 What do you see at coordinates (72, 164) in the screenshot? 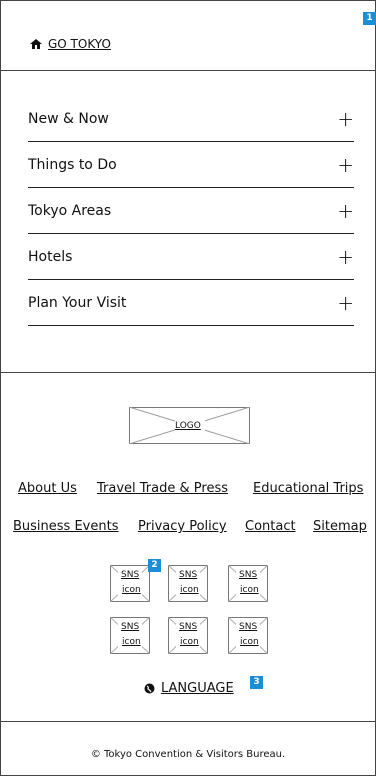
I see `nav-item-label: Things to Do` at bounding box center [72, 164].